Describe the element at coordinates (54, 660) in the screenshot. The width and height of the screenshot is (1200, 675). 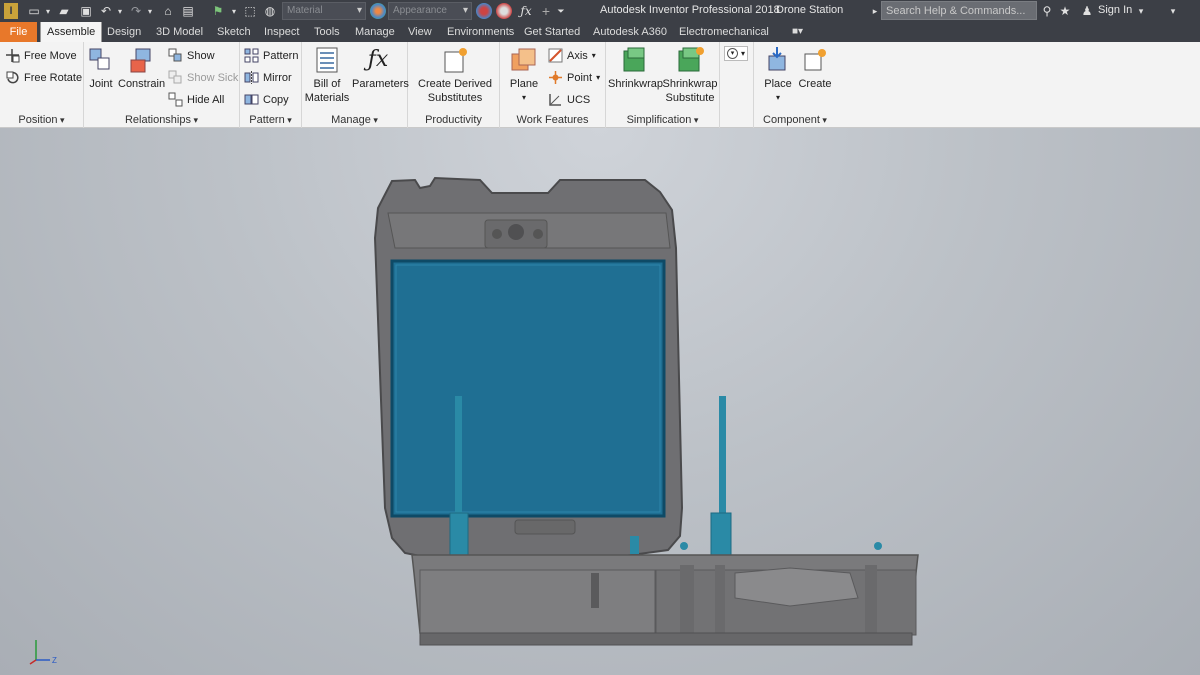
I see `triad-z-label: Z` at that location.